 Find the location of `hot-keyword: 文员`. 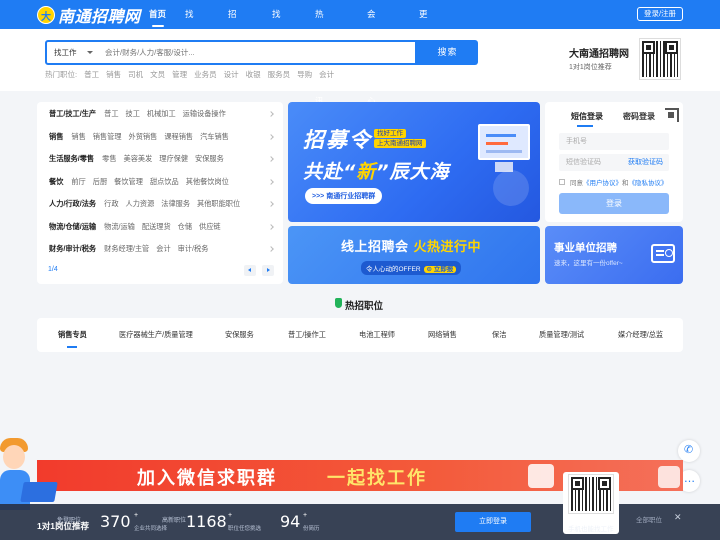

hot-keyword: 文员 is located at coordinates (157, 74).